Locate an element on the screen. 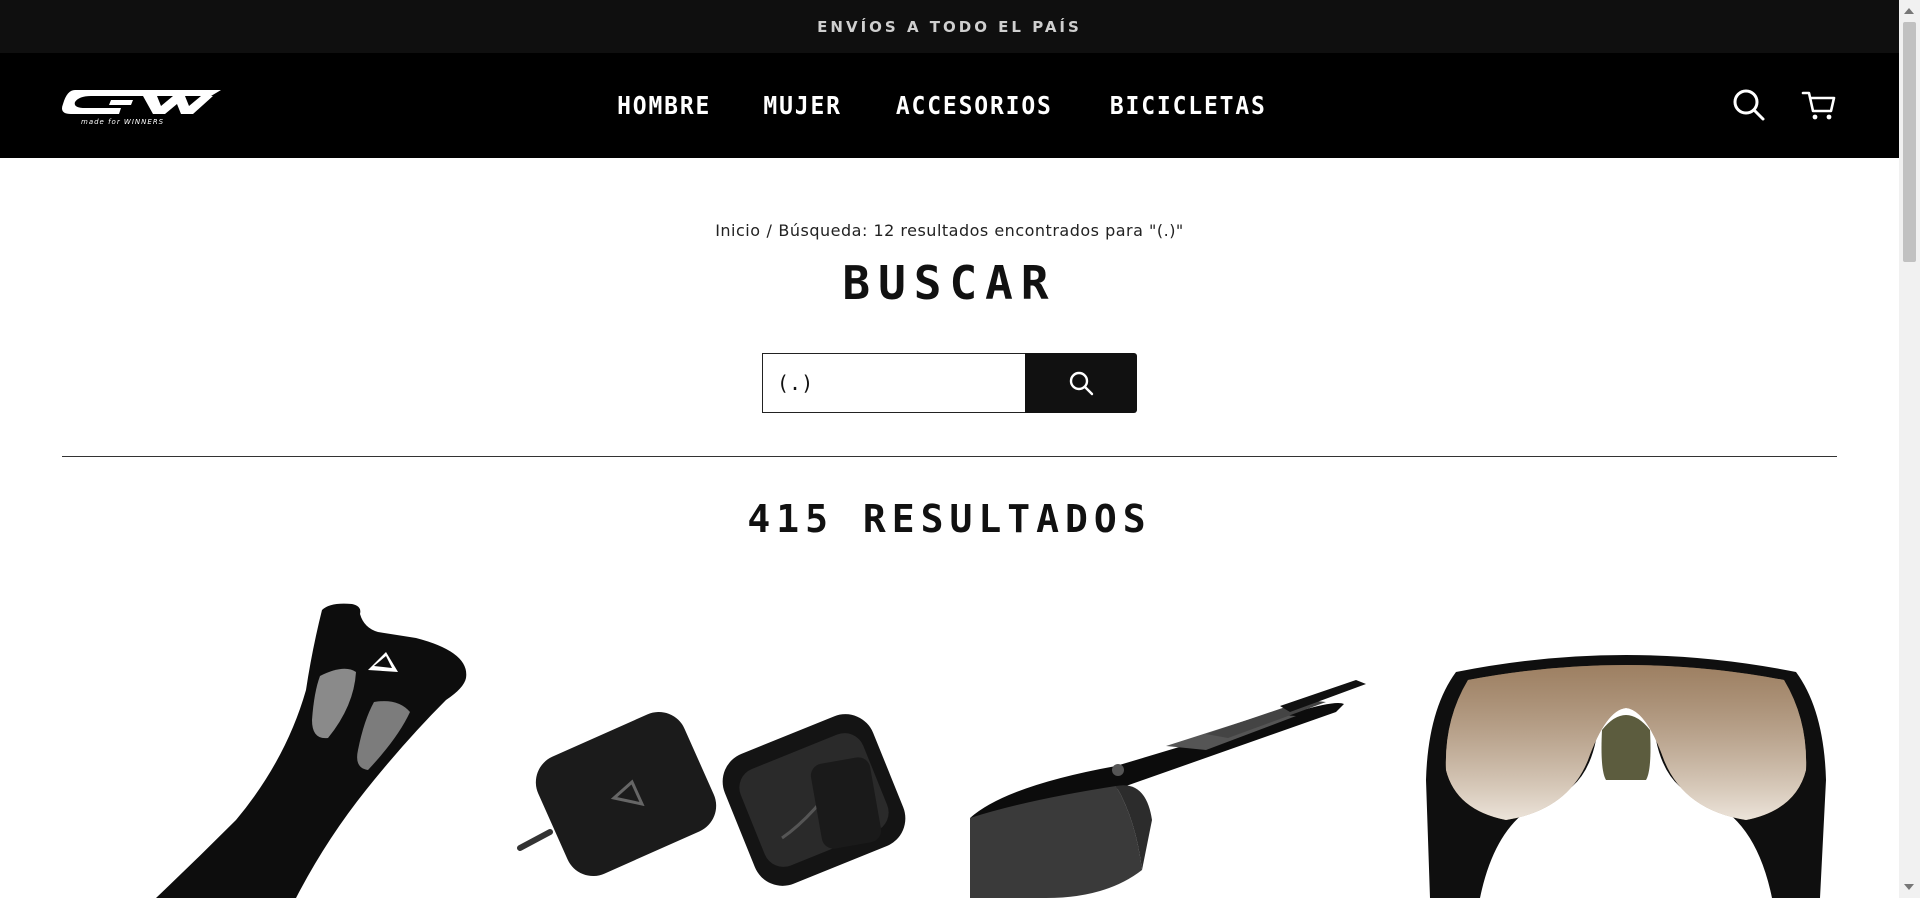  announcement-bar: ENVÍOS A TODO EL PAÍS is located at coordinates (949, 26).